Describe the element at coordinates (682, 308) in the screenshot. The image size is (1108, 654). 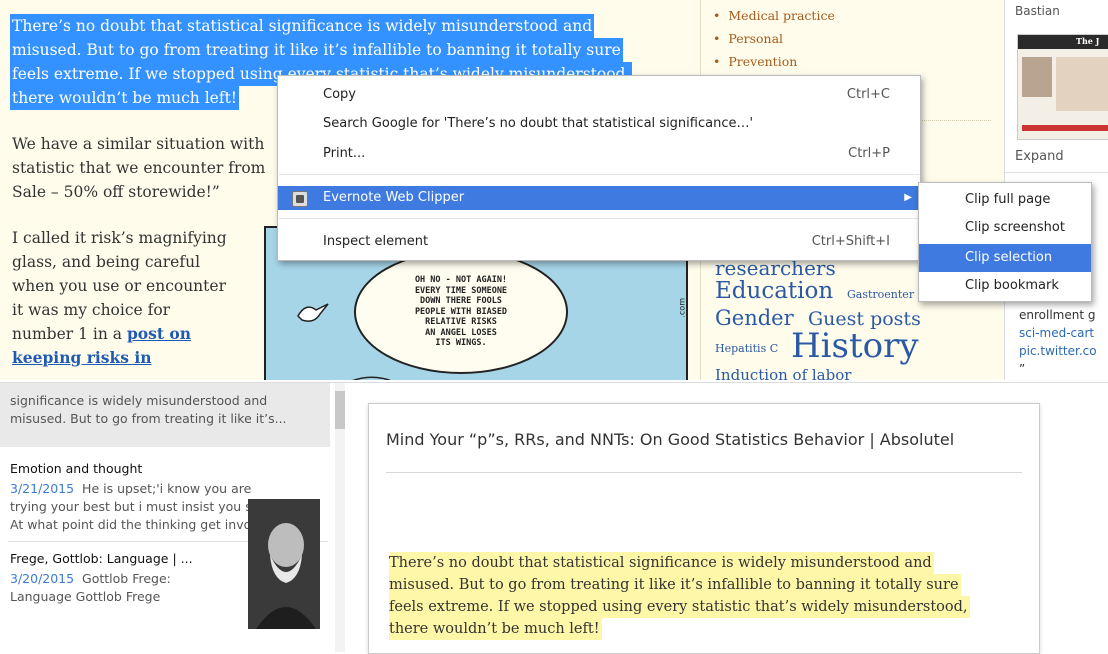
I see `comic-credit: .com` at that location.